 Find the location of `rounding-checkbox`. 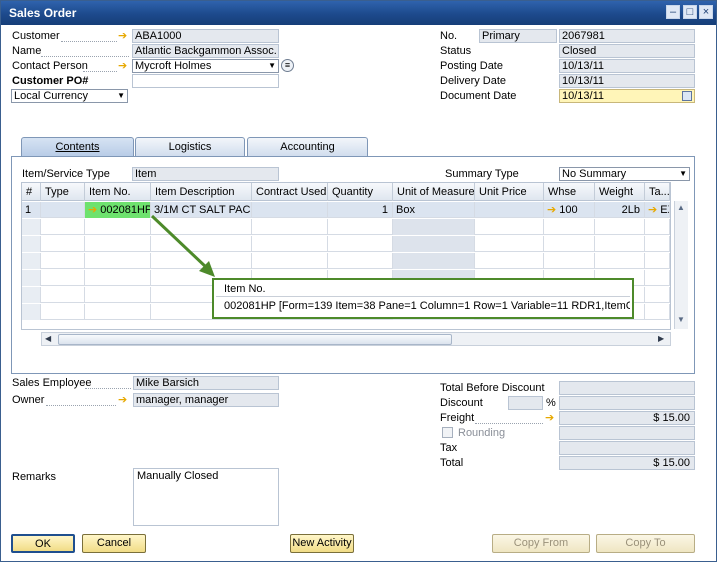

rounding-checkbox is located at coordinates (447, 432).